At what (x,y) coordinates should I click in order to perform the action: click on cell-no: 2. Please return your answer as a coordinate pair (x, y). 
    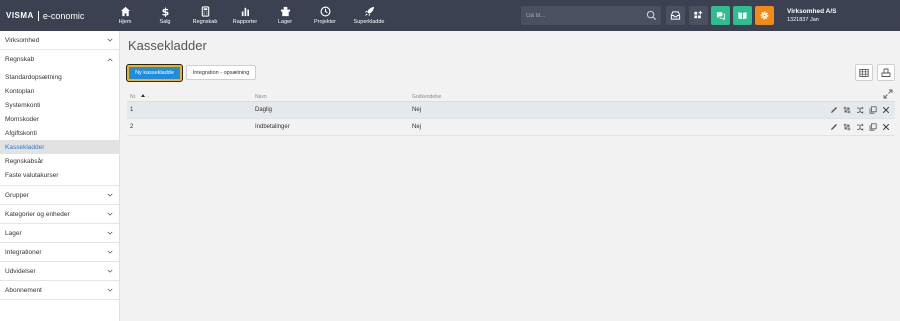
    Looking at the image, I should click on (189, 127).